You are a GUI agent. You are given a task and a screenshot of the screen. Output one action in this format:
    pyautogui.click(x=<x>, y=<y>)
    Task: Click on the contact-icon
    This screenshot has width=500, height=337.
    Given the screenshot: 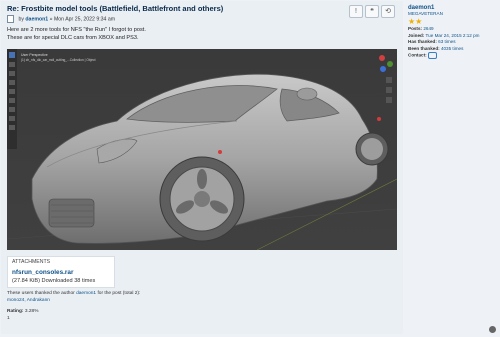 What is the action you would take?
    pyautogui.click(x=432, y=55)
    